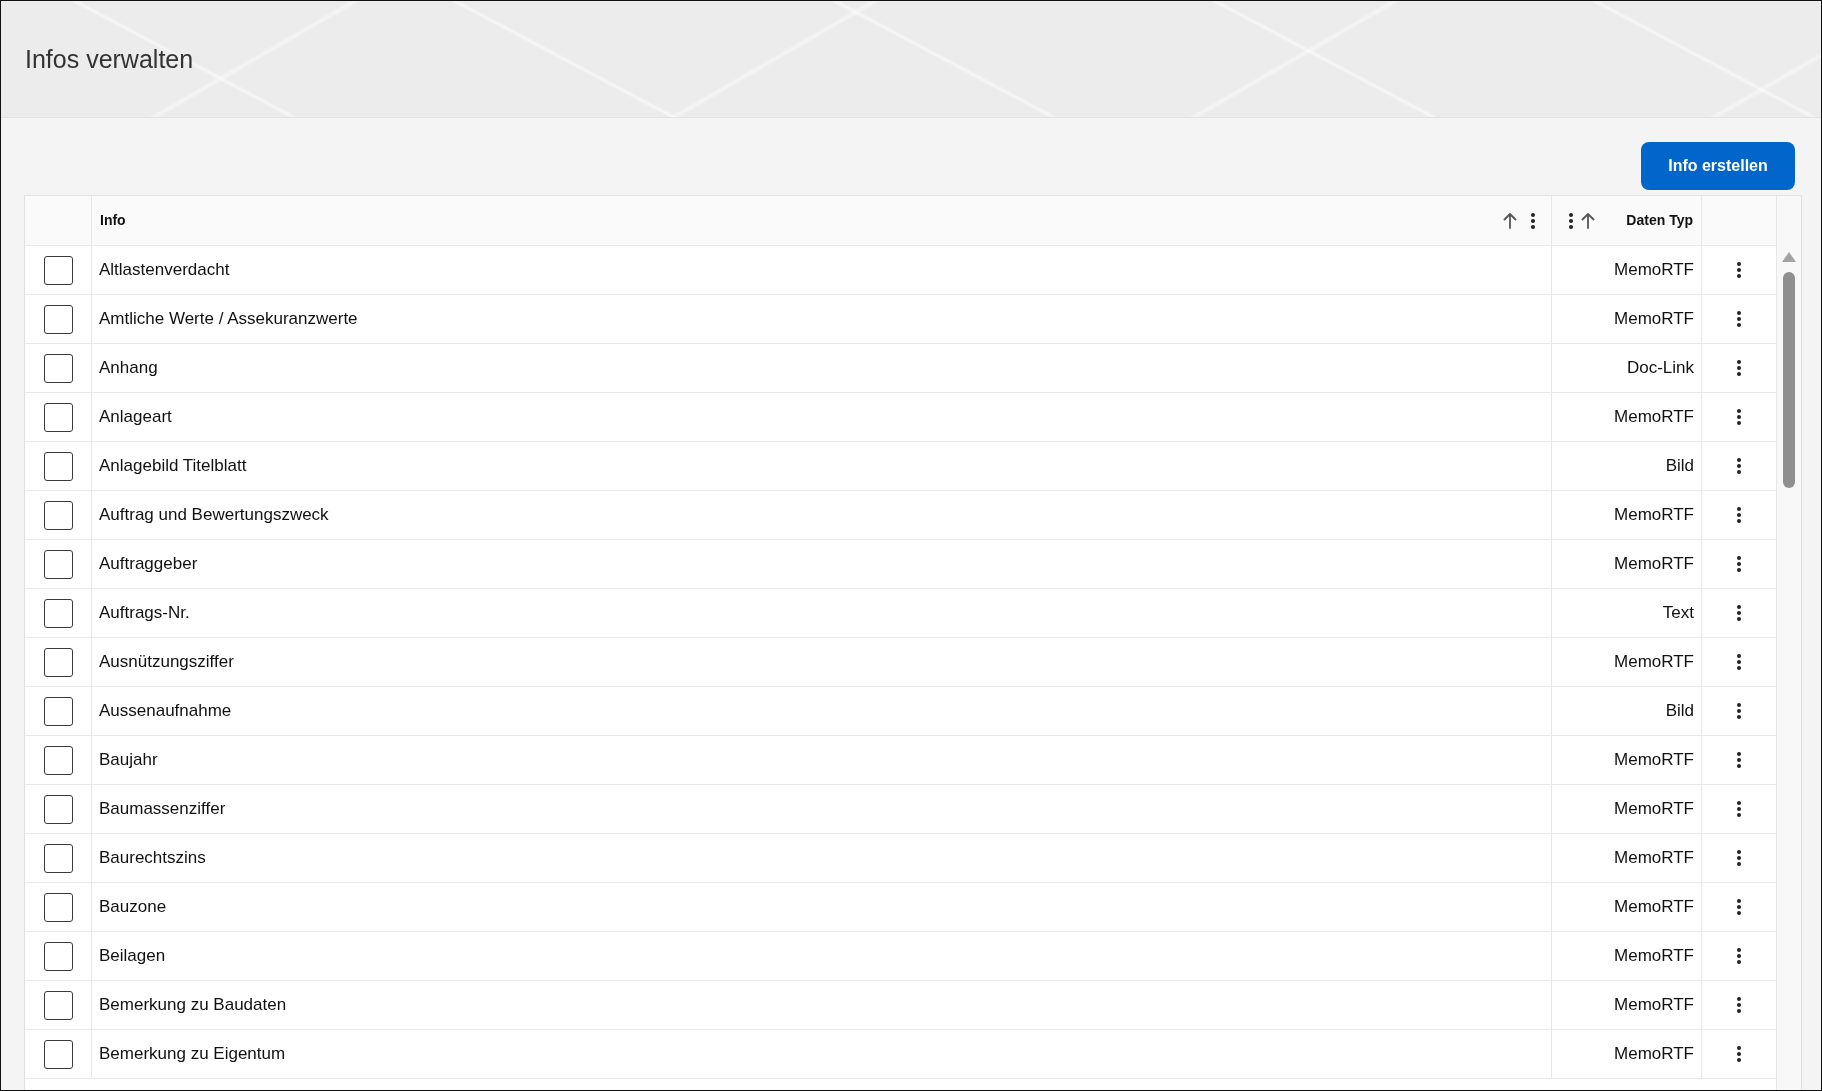  I want to click on column-header: Daten Typ, so click(1659, 220).